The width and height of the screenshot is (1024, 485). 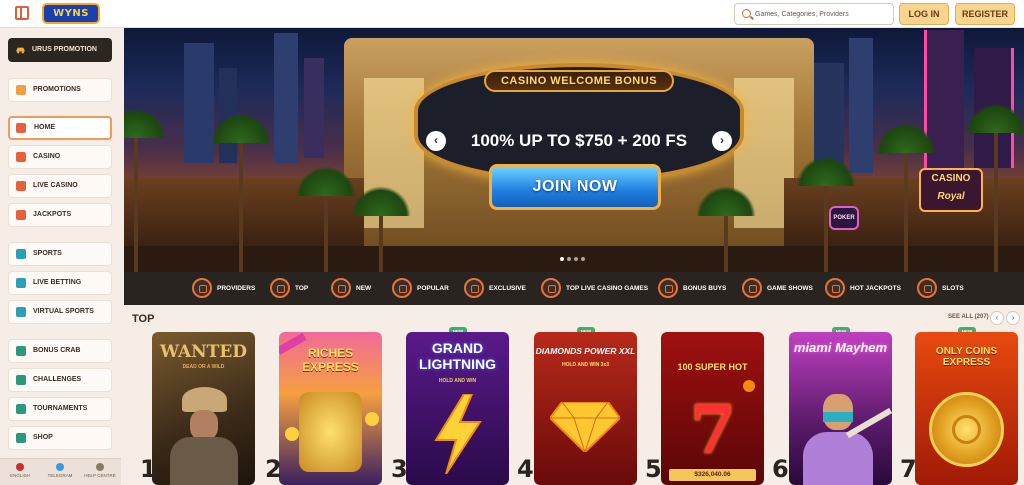 I want to click on sidebar-item-challenges: CHALLENGES, so click(x=60, y=380).